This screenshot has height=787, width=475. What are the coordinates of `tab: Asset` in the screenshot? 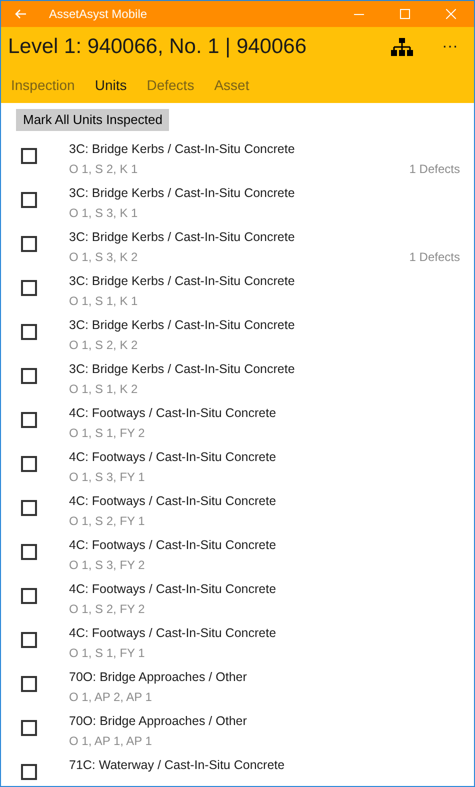 It's located at (232, 85).